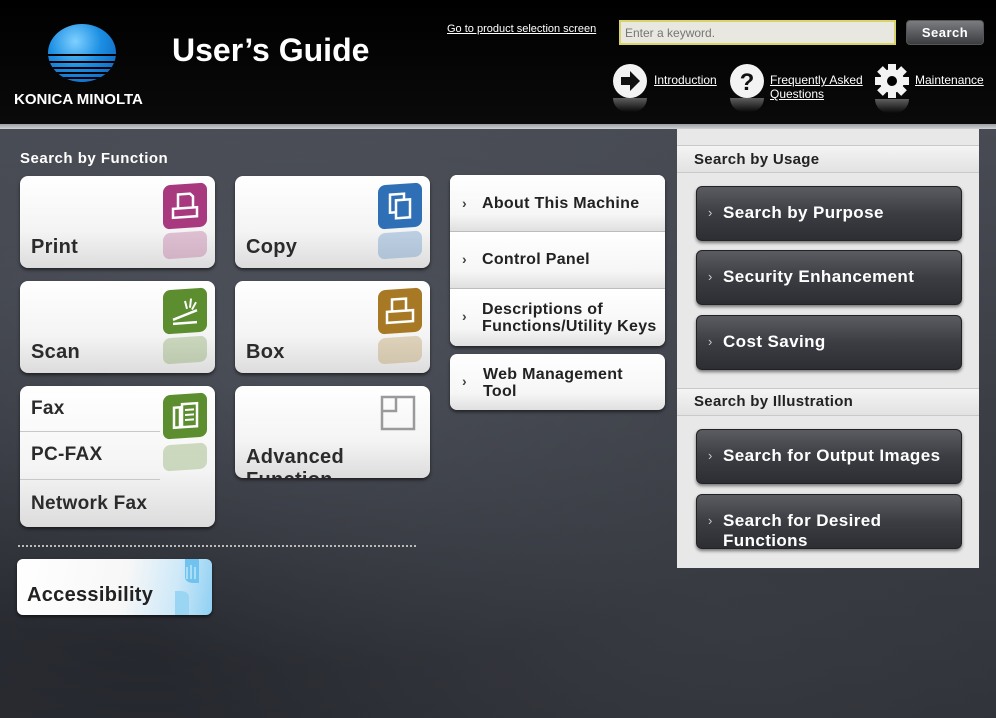  I want to click on control-panel-label: Control Panel, so click(536, 259).